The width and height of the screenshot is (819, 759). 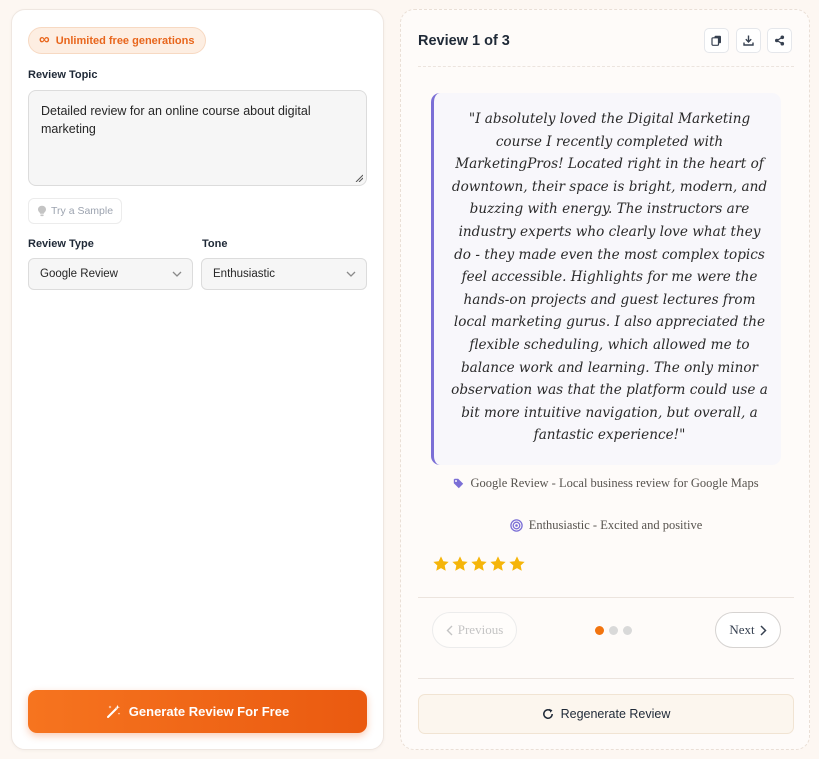 What do you see at coordinates (449, 630) in the screenshot?
I see `chevron-left-icon` at bounding box center [449, 630].